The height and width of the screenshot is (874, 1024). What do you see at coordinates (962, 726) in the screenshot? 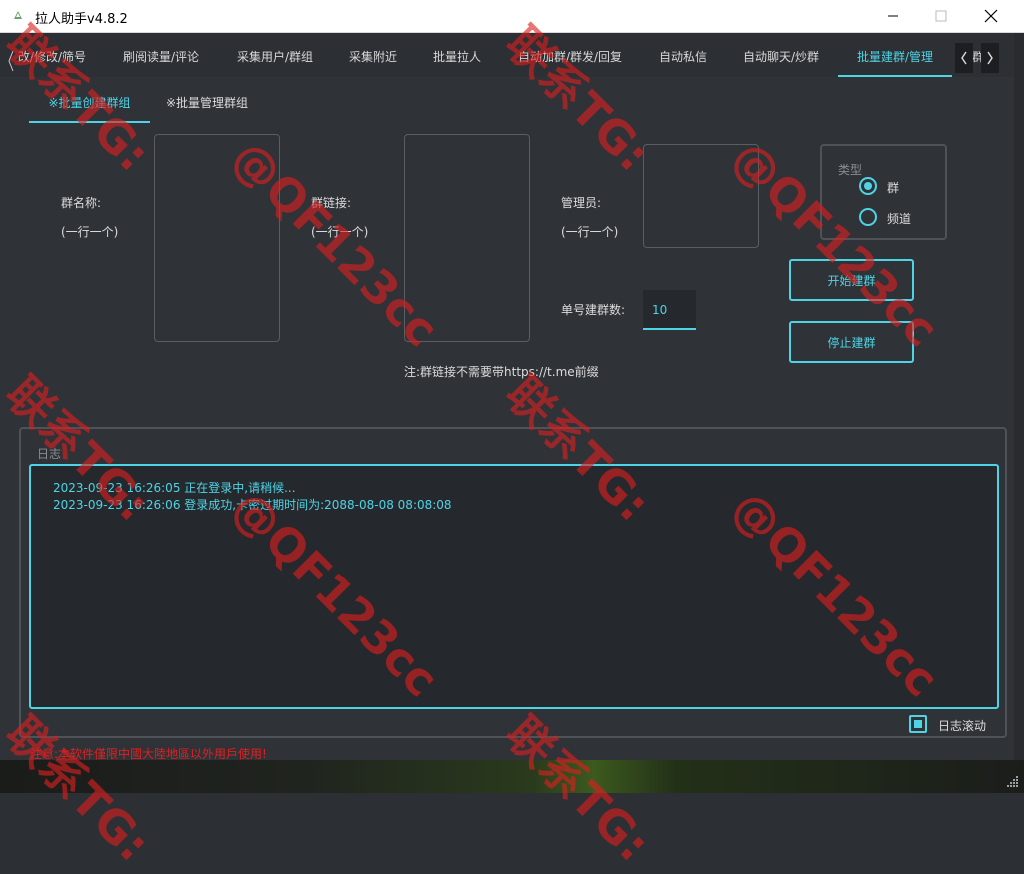
I see `log-autoscroll-label: 日志滚动` at bounding box center [962, 726].